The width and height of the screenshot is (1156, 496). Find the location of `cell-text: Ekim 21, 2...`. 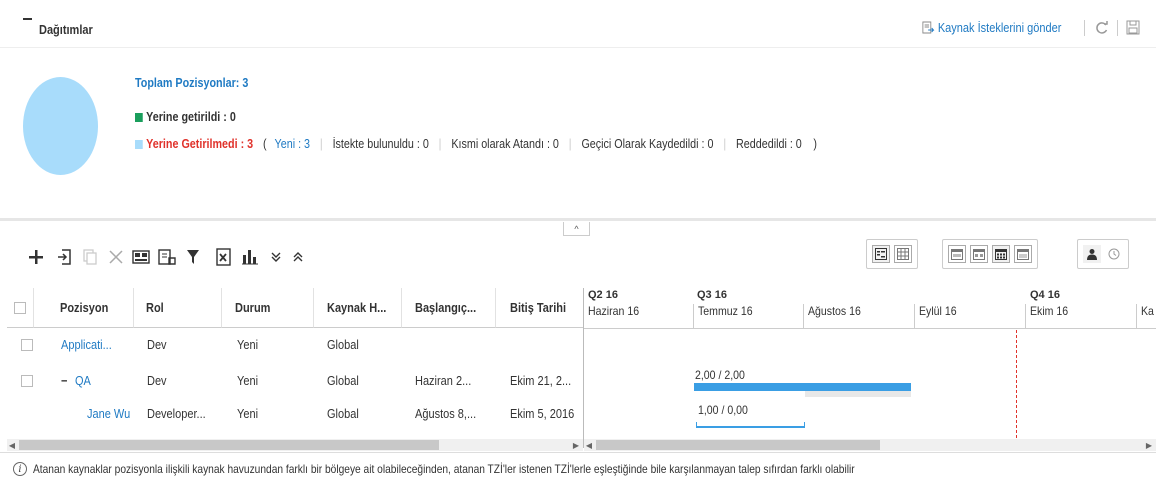

cell-text: Ekim 21, 2... is located at coordinates (541, 381).